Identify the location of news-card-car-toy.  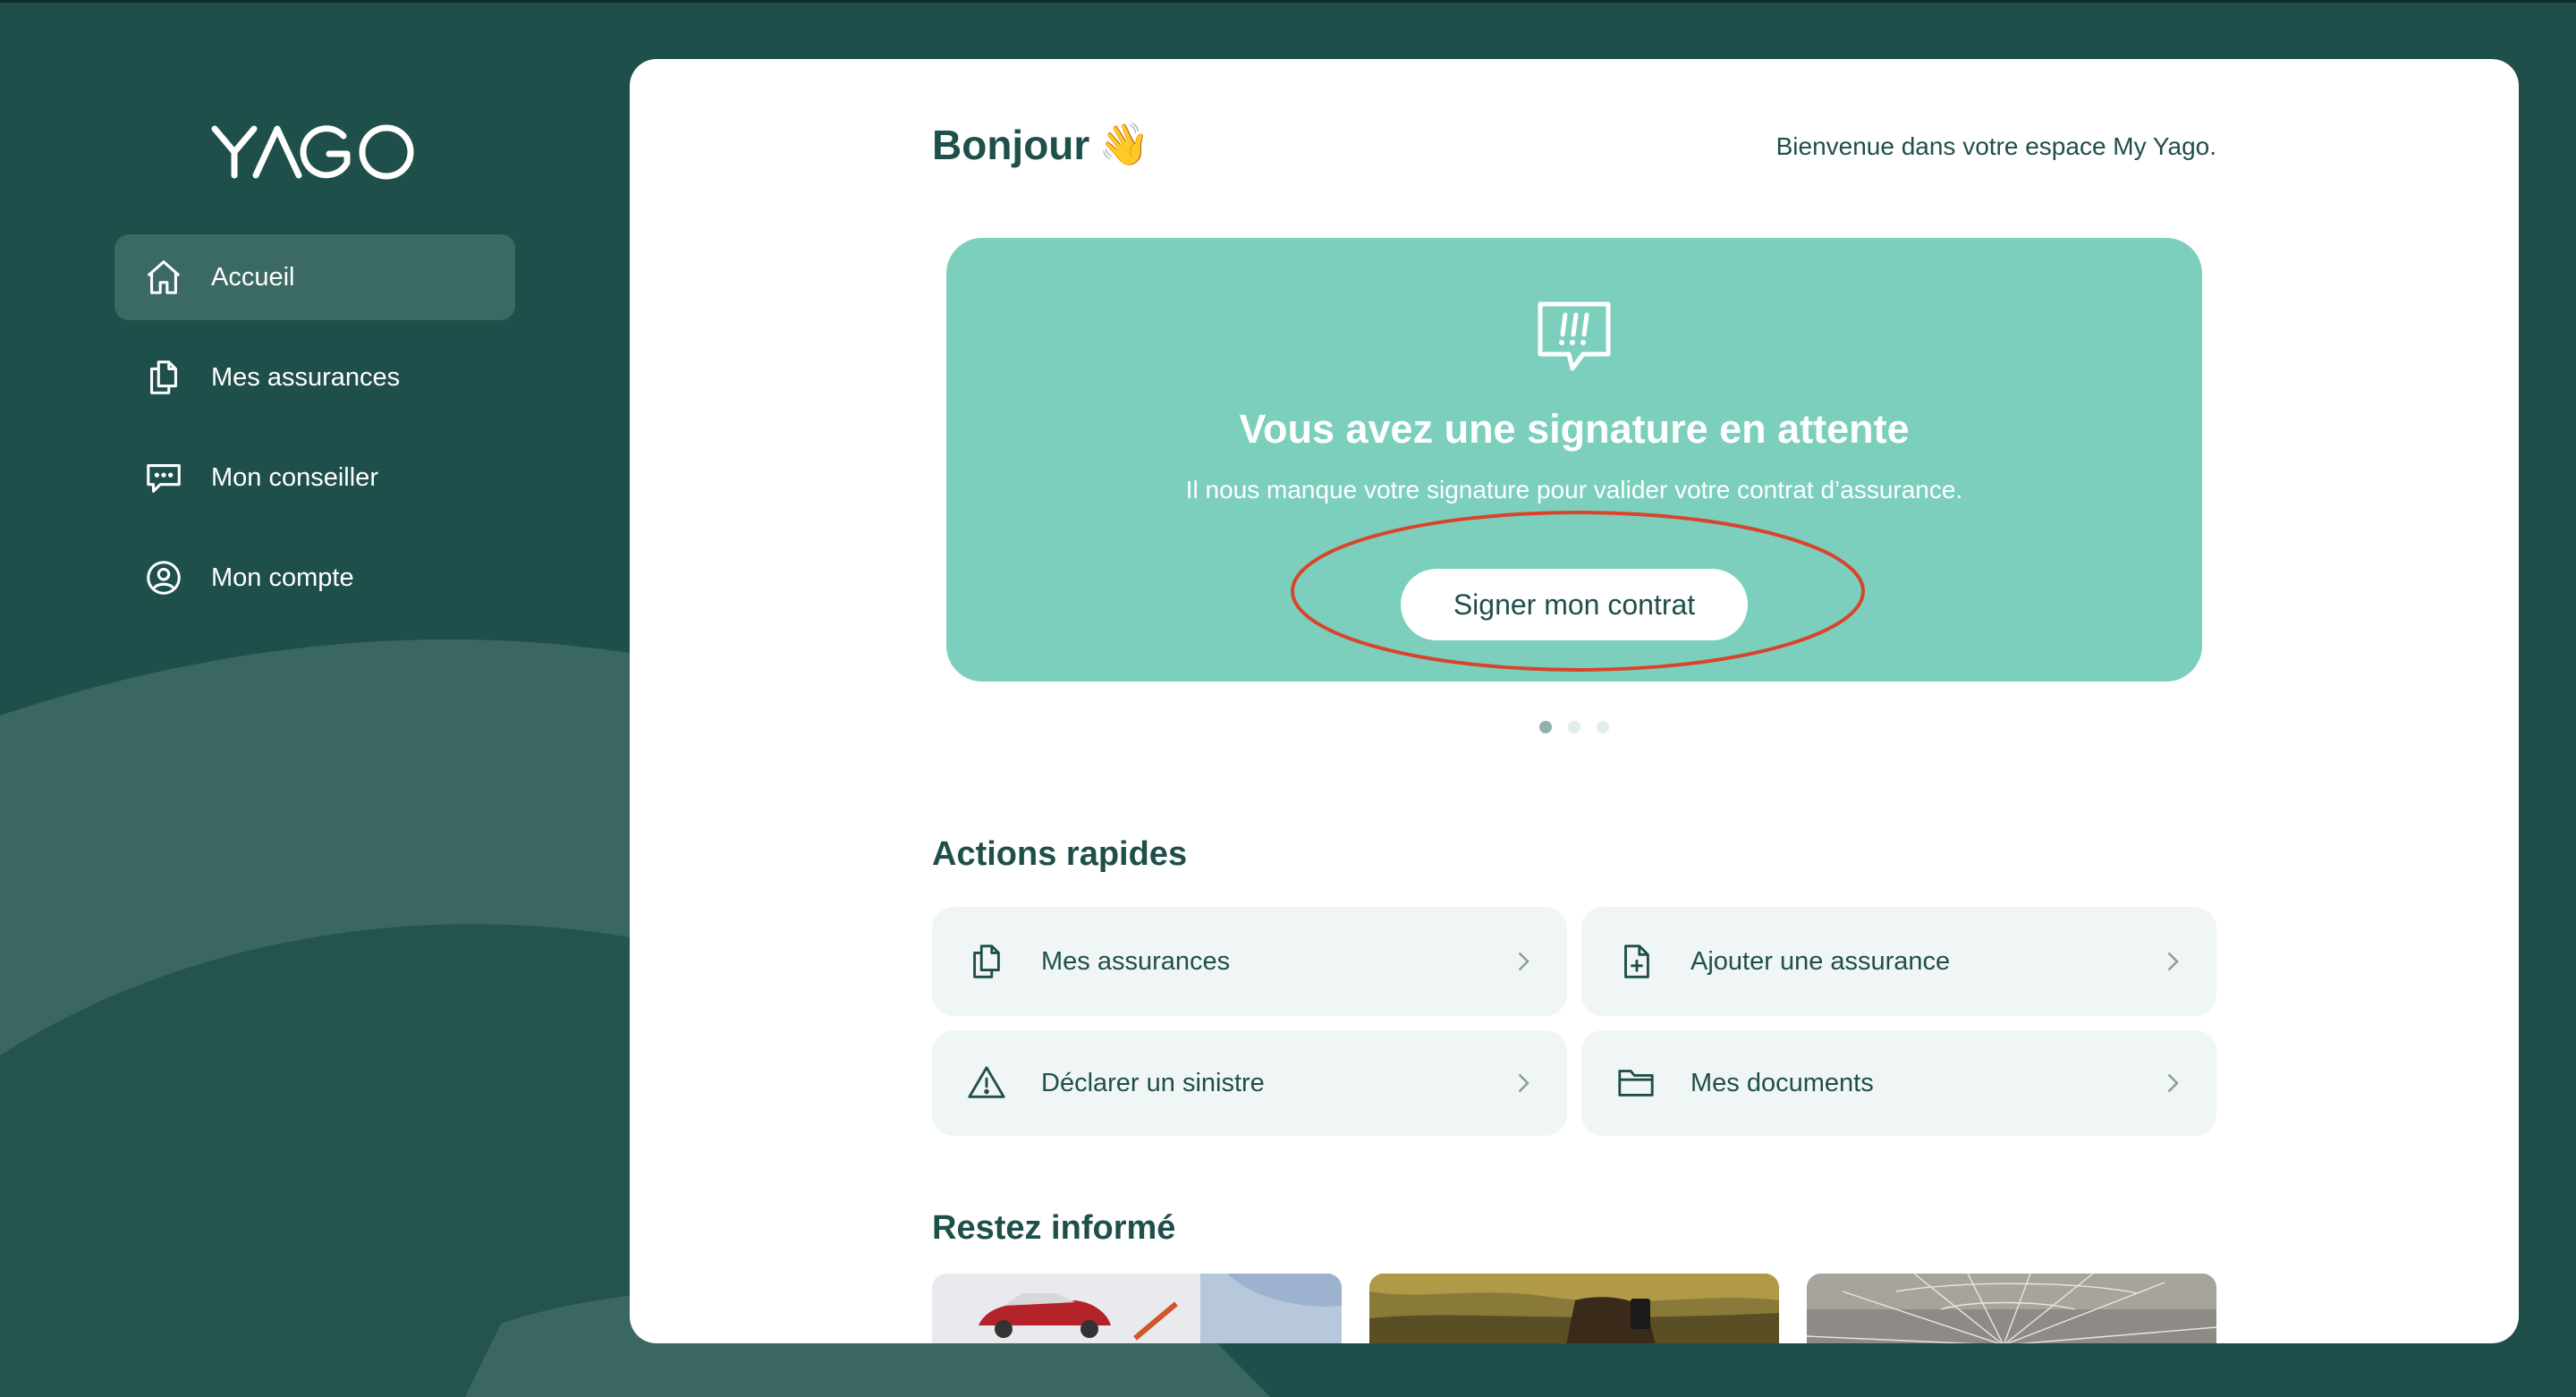
(1137, 1308).